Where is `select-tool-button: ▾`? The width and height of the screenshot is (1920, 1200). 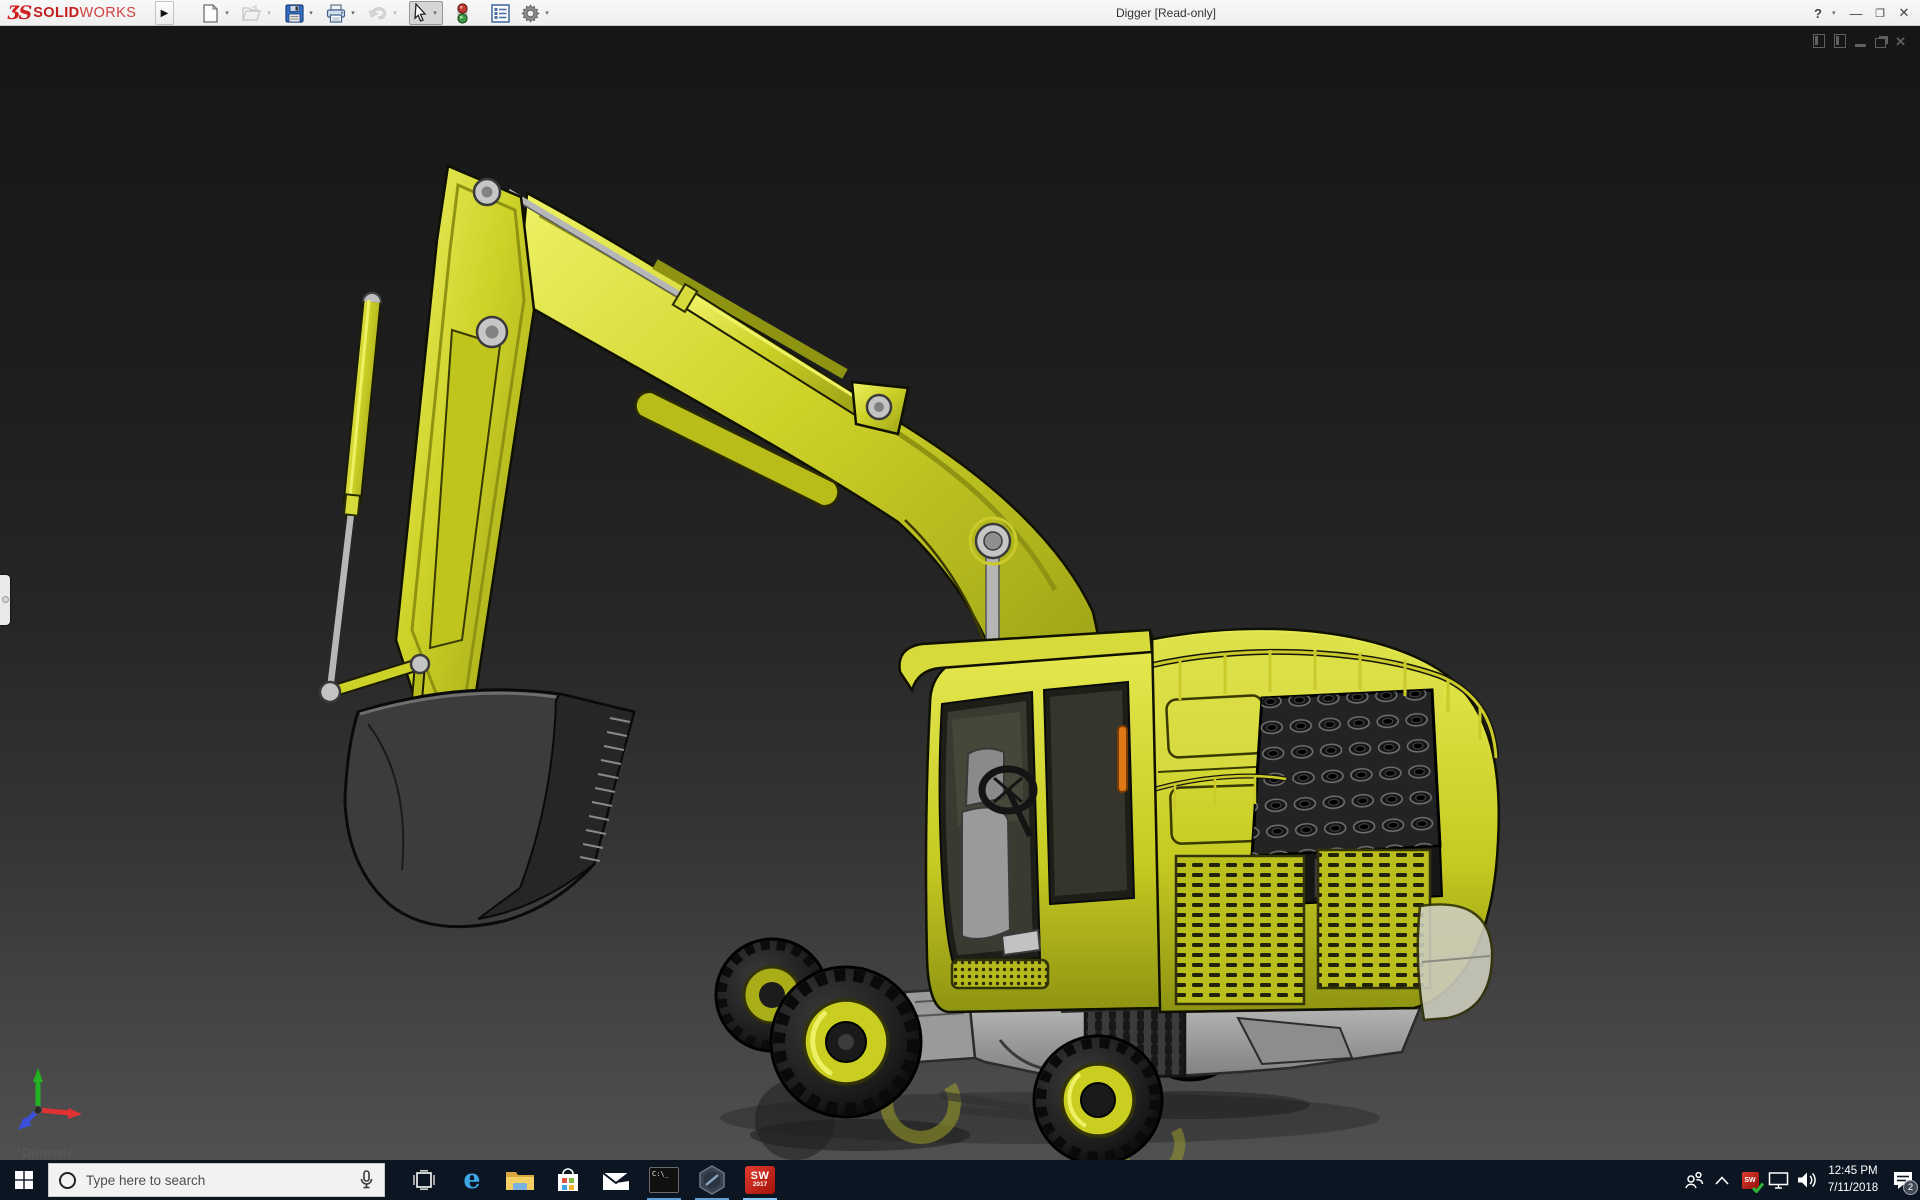
select-tool-button: ▾ is located at coordinates (426, 13).